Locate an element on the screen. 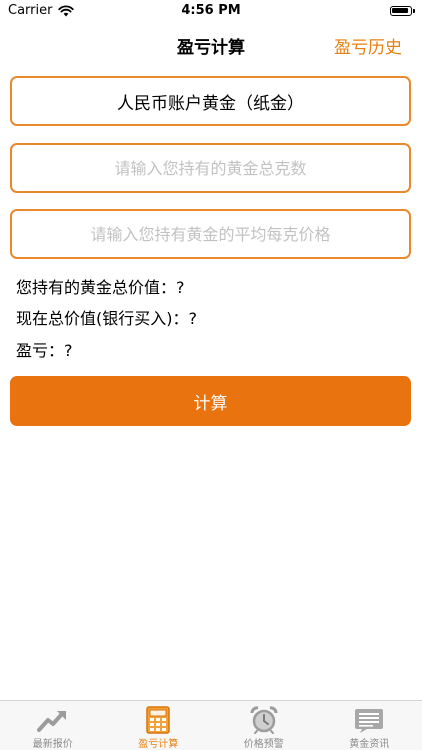 The height and width of the screenshot is (750, 422). tab-latest-quotes: 最新报价 is located at coordinates (53, 725).